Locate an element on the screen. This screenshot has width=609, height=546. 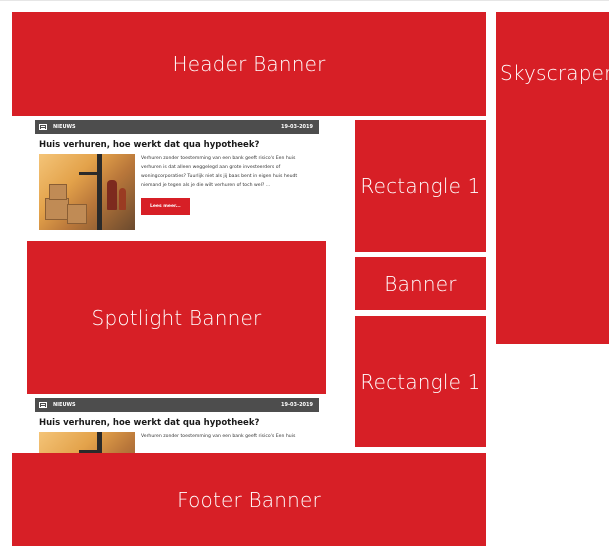
rectangle-1-top-label: Rectangle 1 is located at coordinates (420, 186).